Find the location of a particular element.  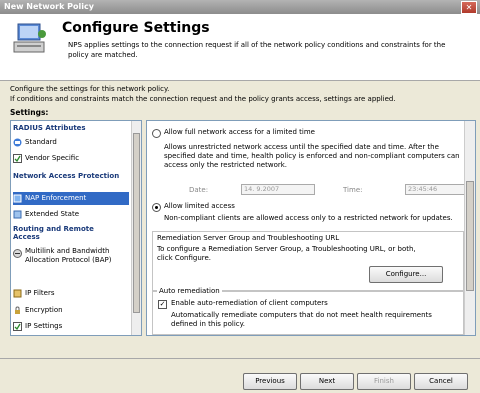

previous-button: Previous is located at coordinates (270, 381).